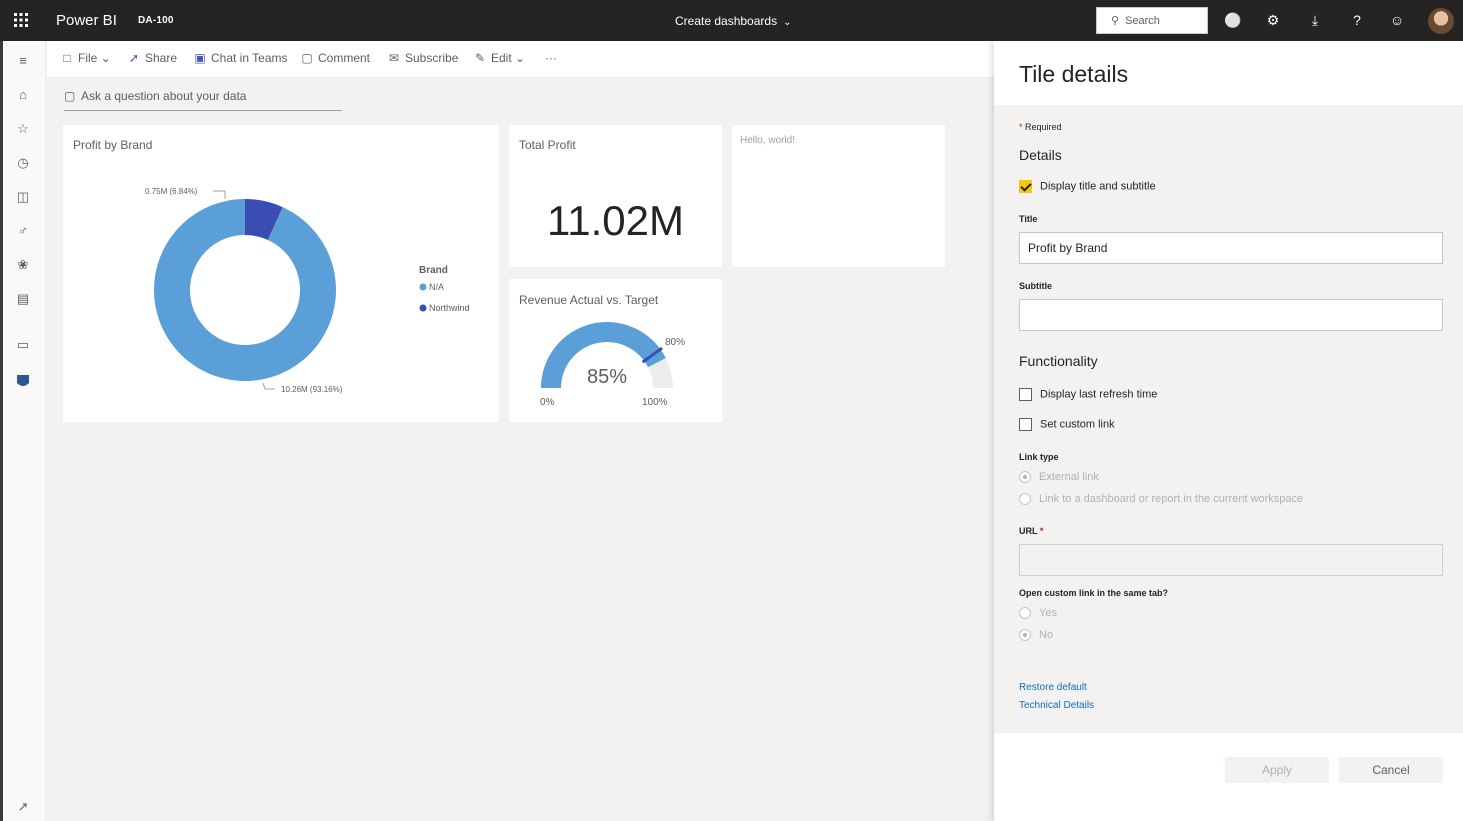  What do you see at coordinates (547, 402) in the screenshot?
I see `gauge-min-label: 0%` at bounding box center [547, 402].